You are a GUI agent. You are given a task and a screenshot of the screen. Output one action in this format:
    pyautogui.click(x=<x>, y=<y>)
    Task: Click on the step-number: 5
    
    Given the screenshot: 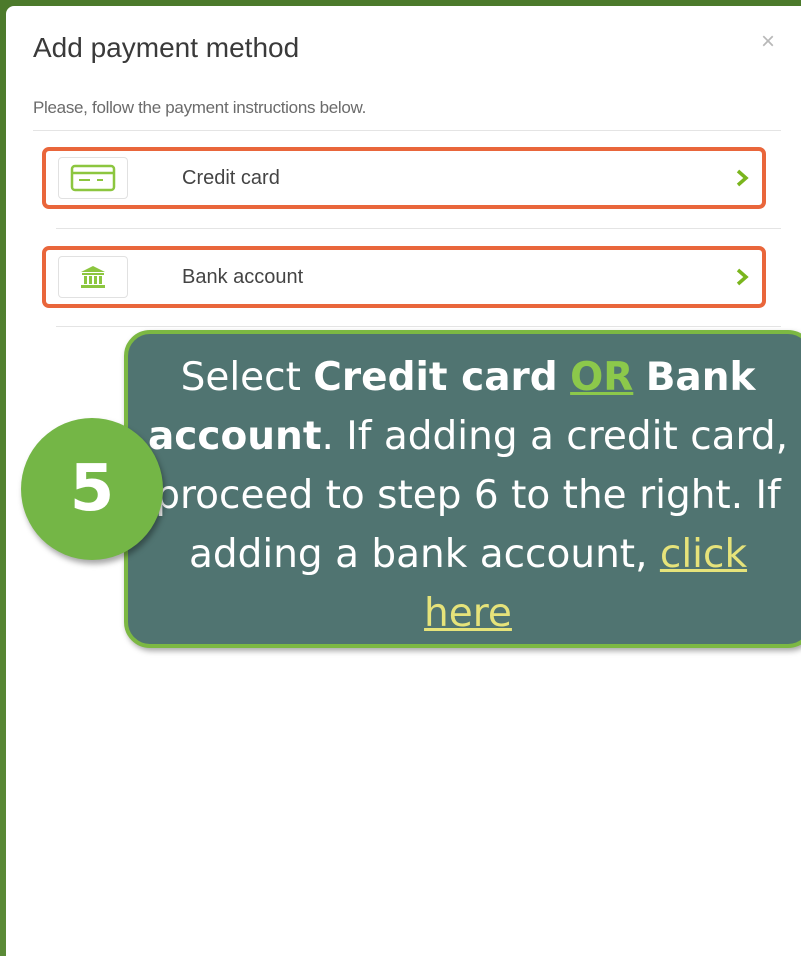 What is the action you would take?
    pyautogui.click(x=92, y=489)
    